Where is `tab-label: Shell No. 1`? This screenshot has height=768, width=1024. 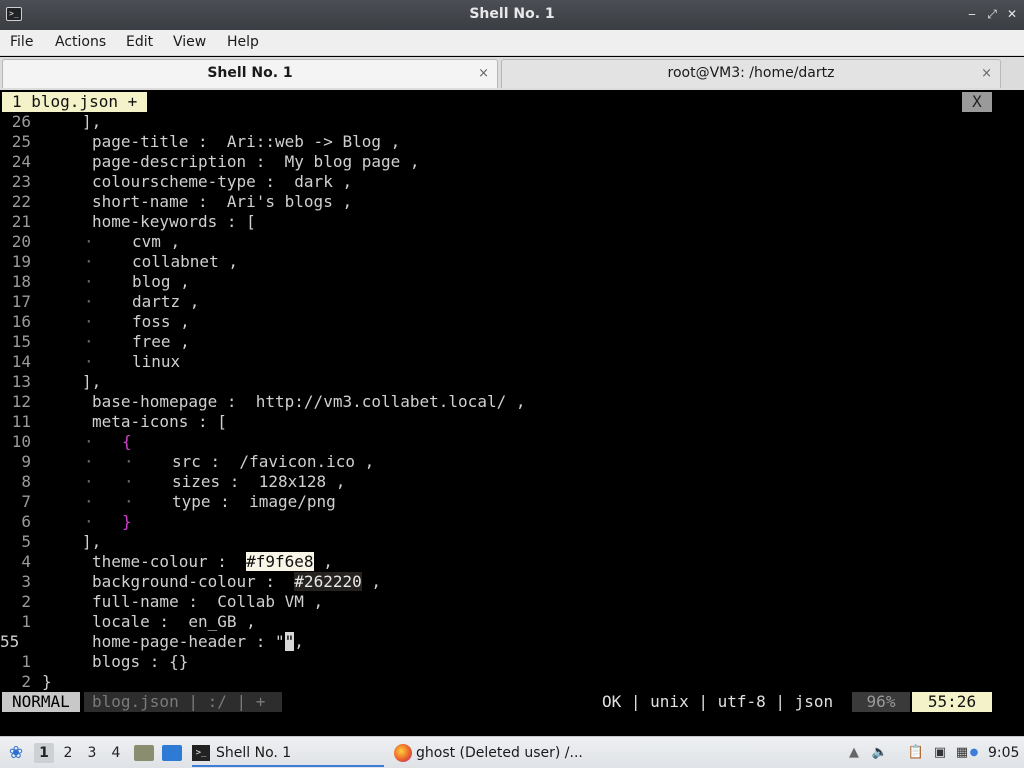
tab-label: Shell No. 1 is located at coordinates (250, 73).